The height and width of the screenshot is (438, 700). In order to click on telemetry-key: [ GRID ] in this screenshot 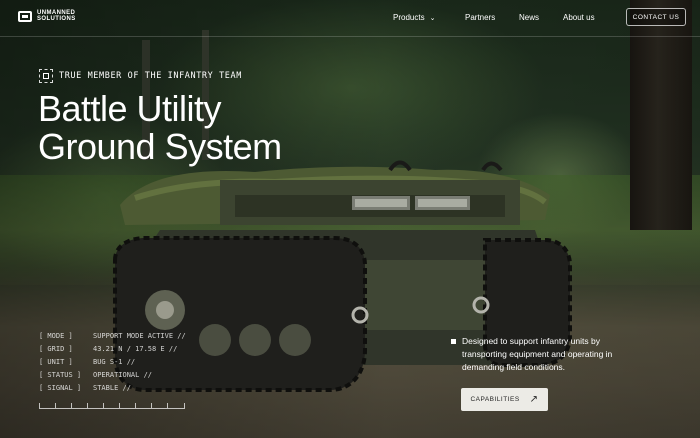, I will do `click(56, 349)`.